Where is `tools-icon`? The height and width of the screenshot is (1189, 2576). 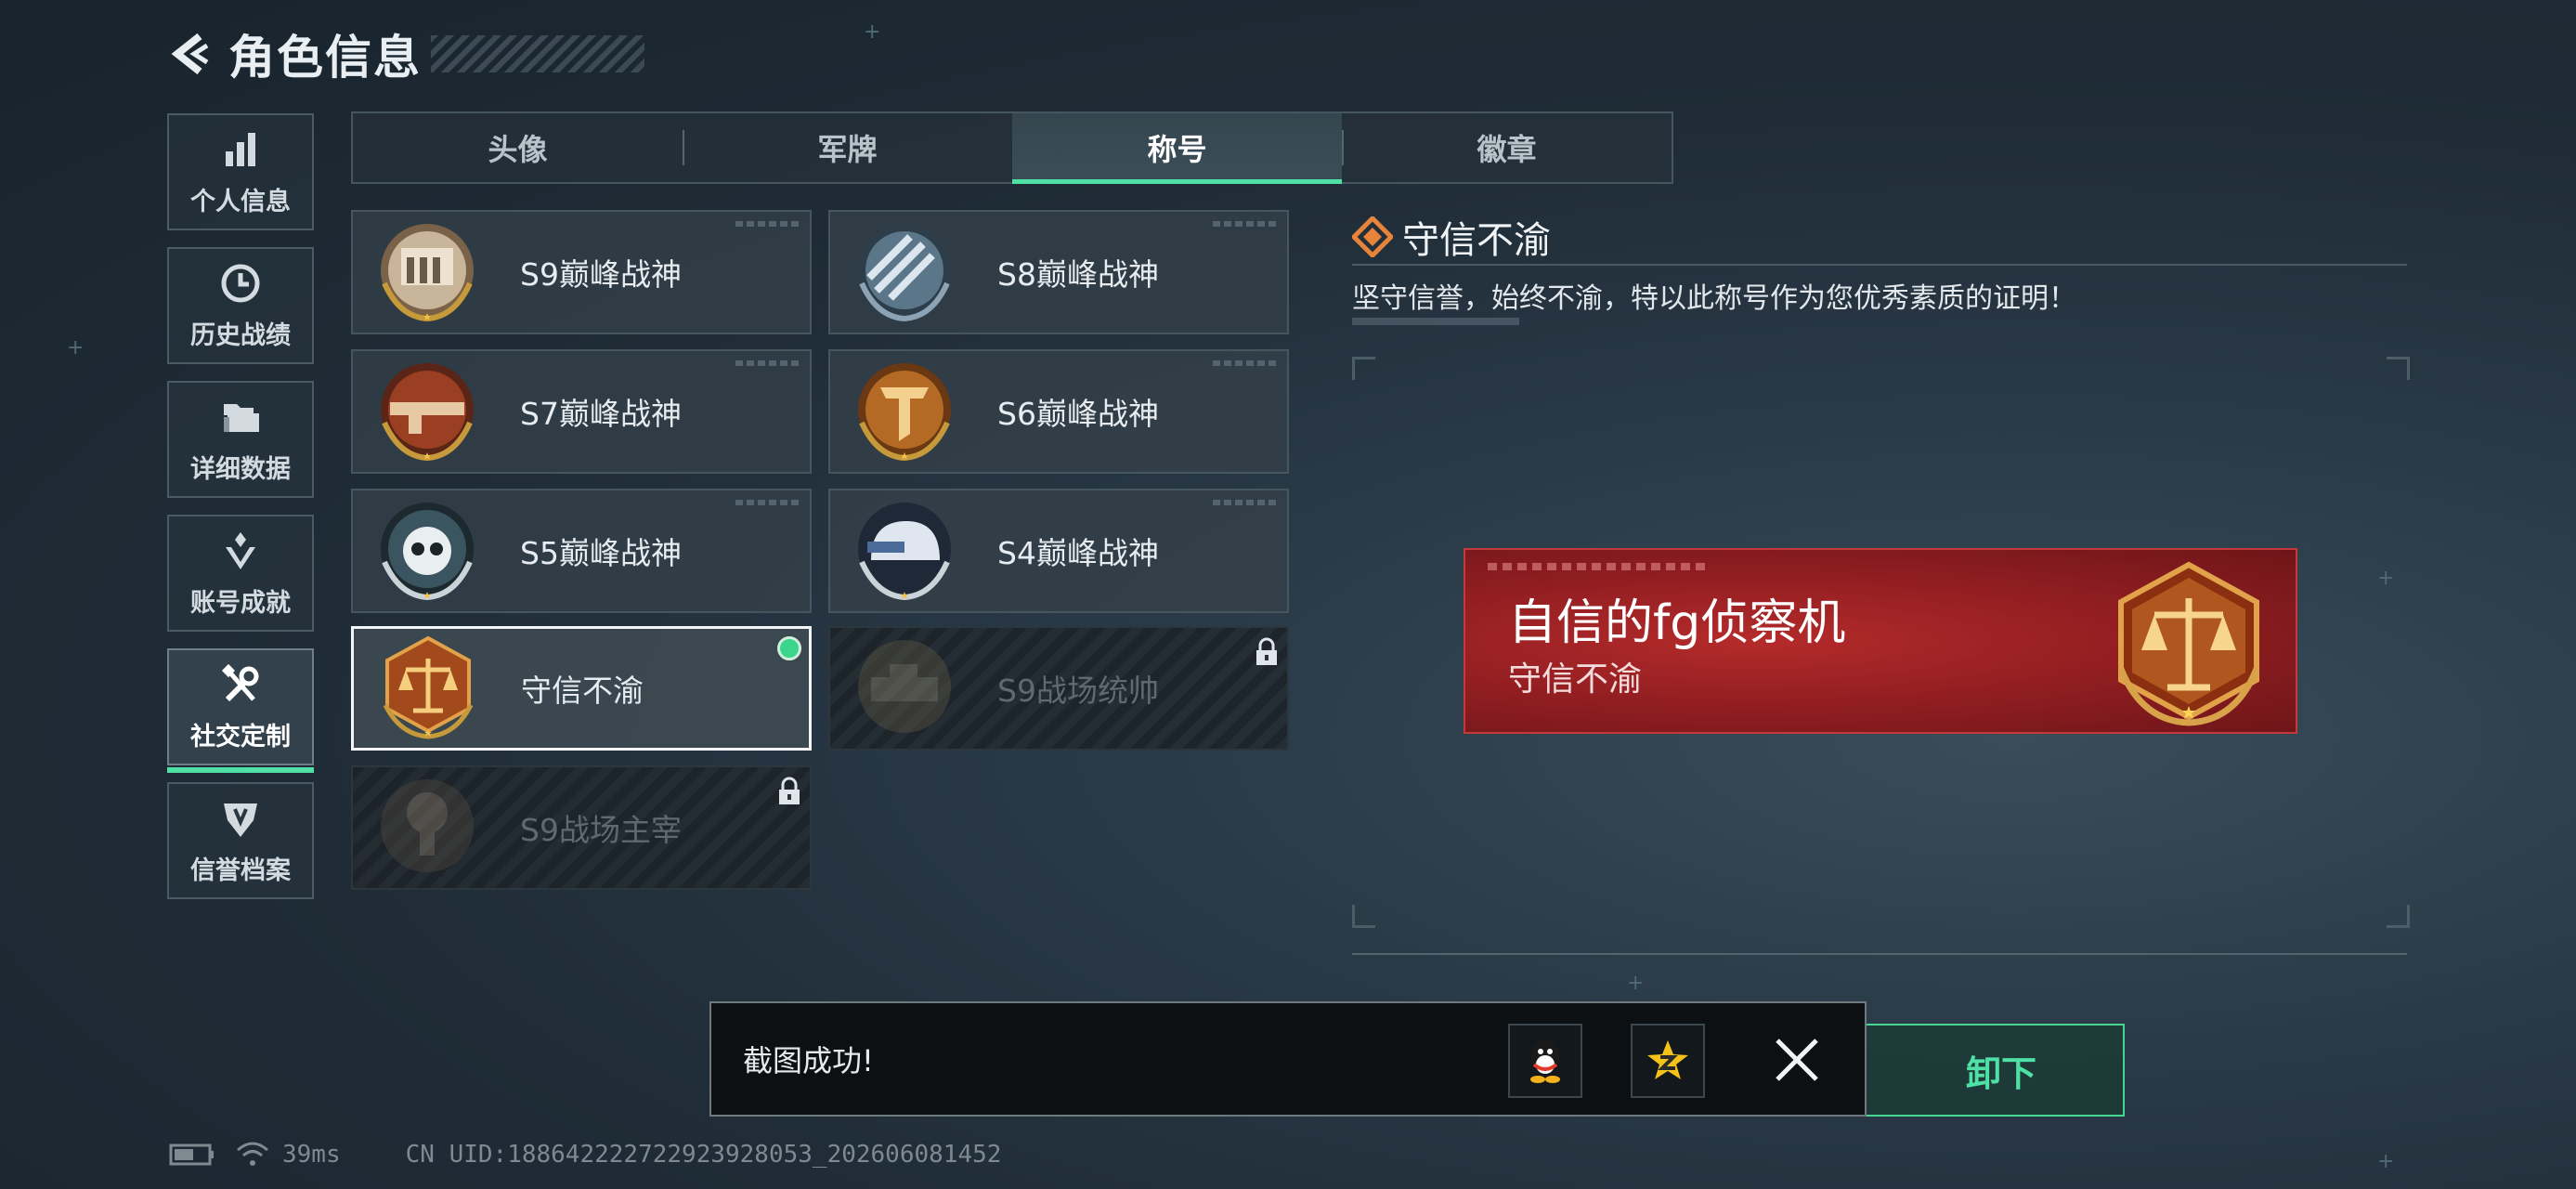
tools-icon is located at coordinates (240, 682).